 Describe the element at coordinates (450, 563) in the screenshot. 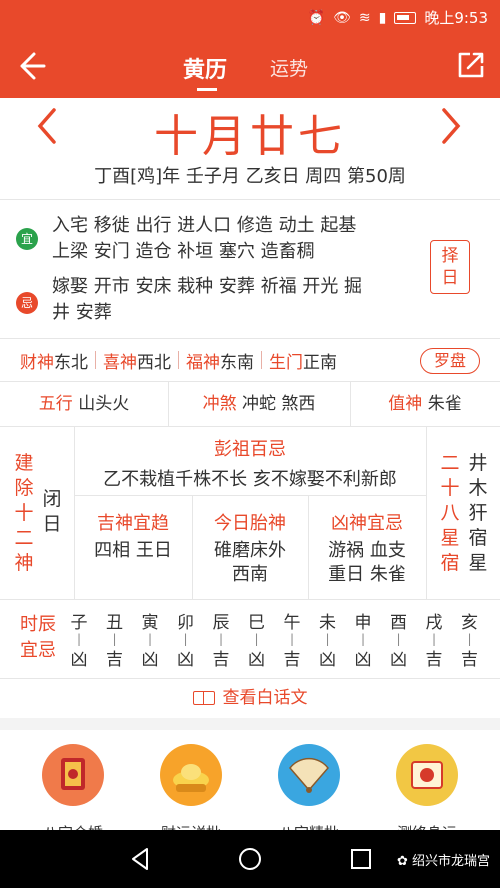

I see `label-char: 宿` at that location.